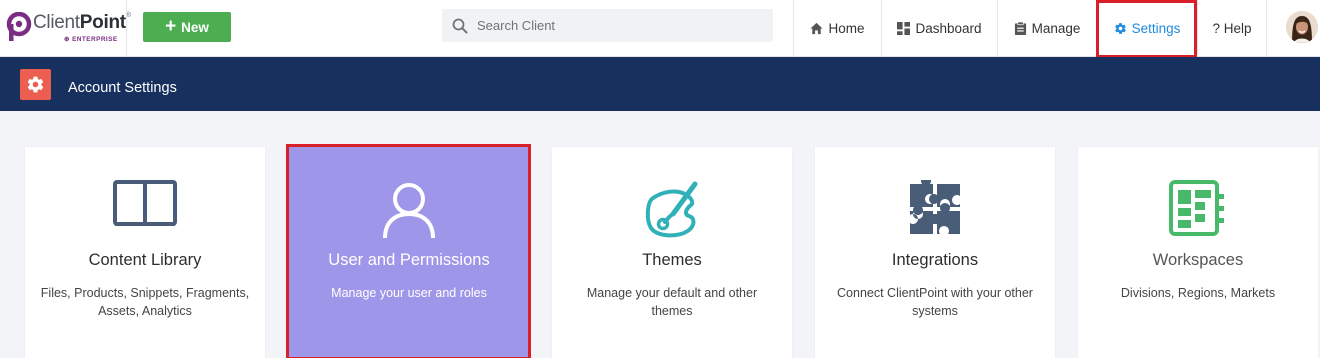 This screenshot has width=1320, height=358. What do you see at coordinates (1020, 28) in the screenshot?
I see `clipboard-icon` at bounding box center [1020, 28].